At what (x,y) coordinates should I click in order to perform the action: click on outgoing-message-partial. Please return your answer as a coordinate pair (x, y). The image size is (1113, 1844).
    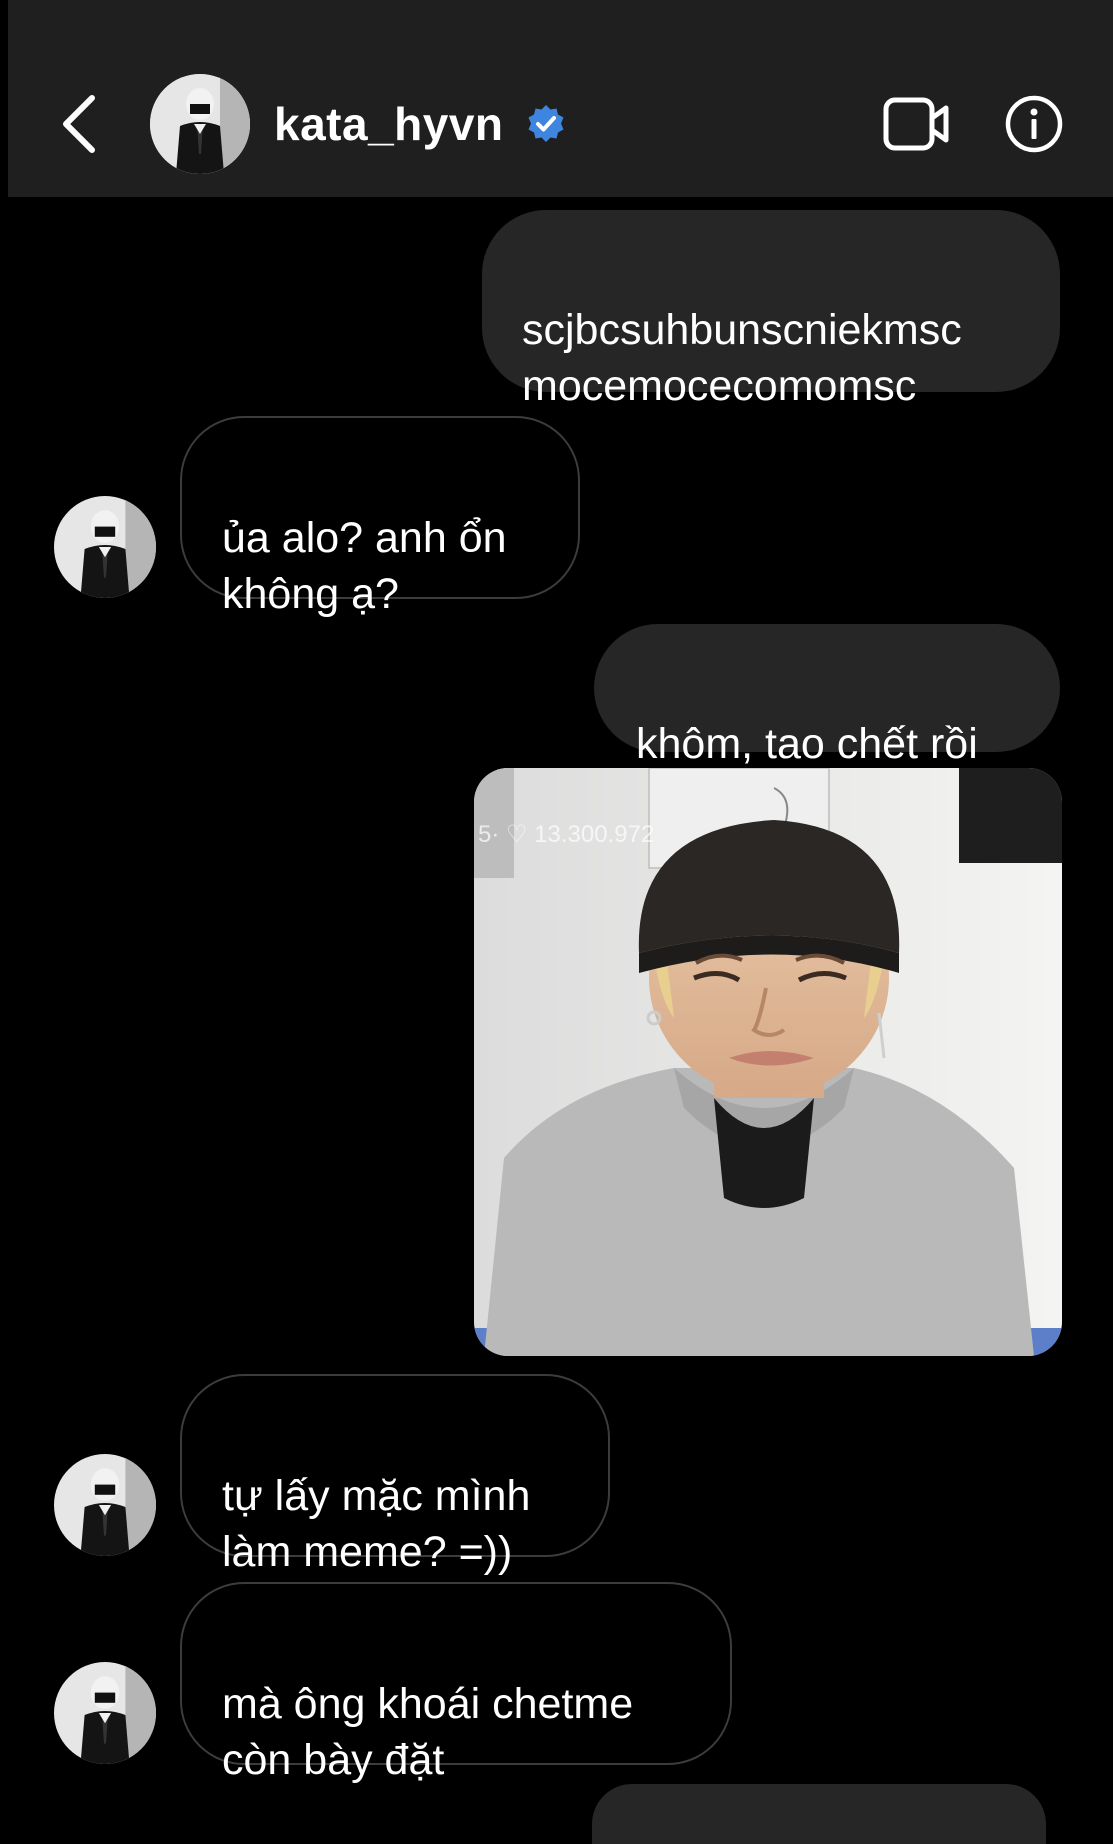
    Looking at the image, I should click on (819, 1814).